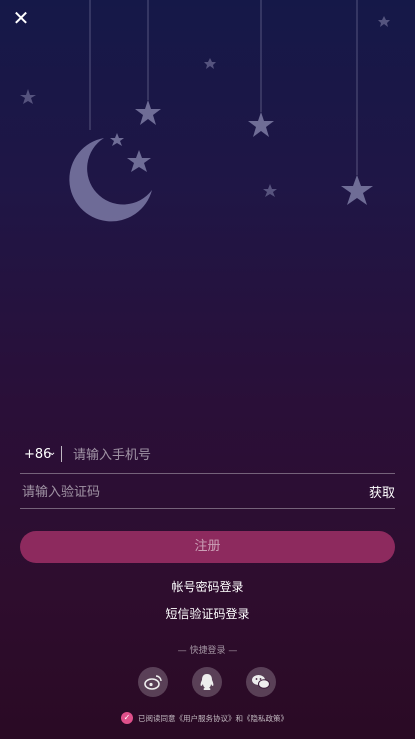 The width and height of the screenshot is (415, 739). Describe the element at coordinates (207, 651) in the screenshot. I see `quick-login-label: — 快捷登录 —` at that location.